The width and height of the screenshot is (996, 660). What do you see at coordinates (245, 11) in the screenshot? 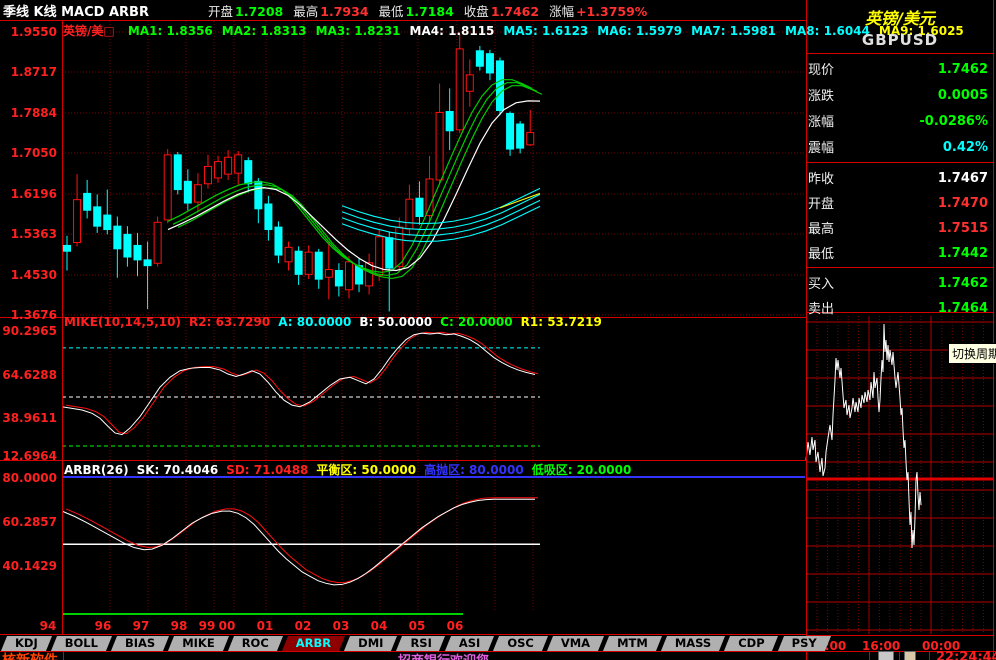
I see `ohlc-field: 开盘 1.7208` at bounding box center [245, 11].